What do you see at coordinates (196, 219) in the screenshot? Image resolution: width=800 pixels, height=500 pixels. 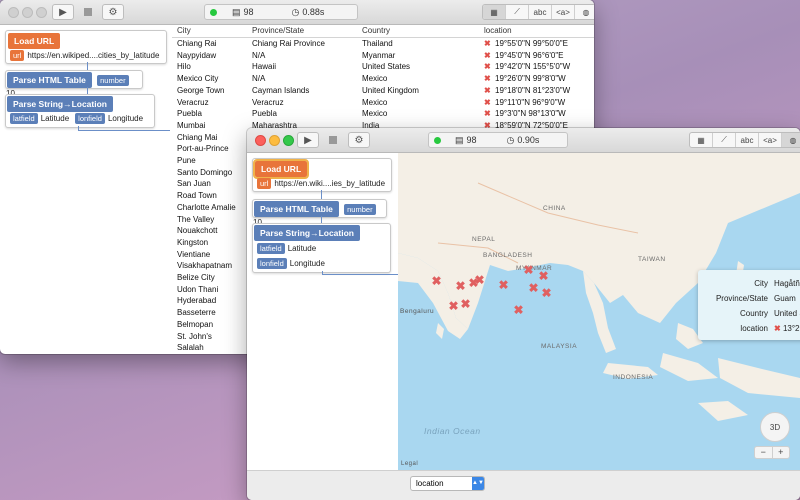 I see `table-cell: The Valley` at bounding box center [196, 219].